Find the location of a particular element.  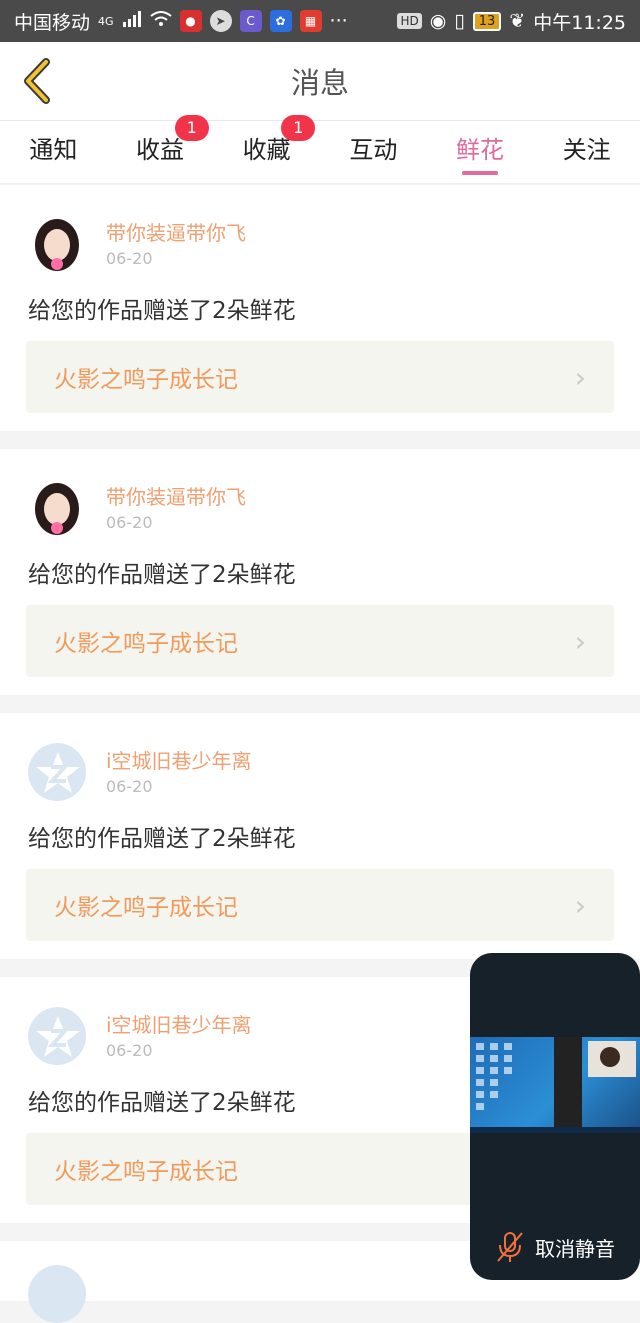

tab-bar: 通知 收益 1 收藏 1 互动 鲜花 关注 is located at coordinates (320, 149).